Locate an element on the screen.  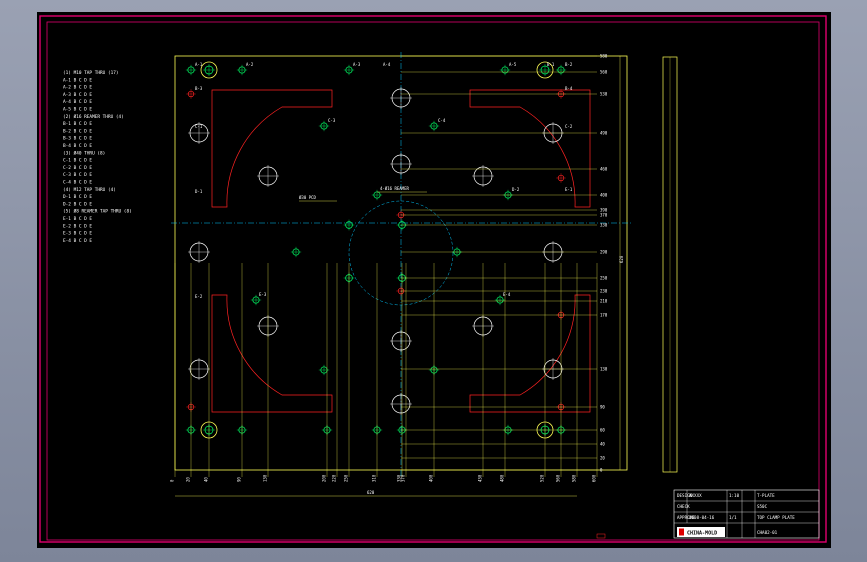
company-logo-text: CHINA-MOLD is located at coordinates (702, 534).